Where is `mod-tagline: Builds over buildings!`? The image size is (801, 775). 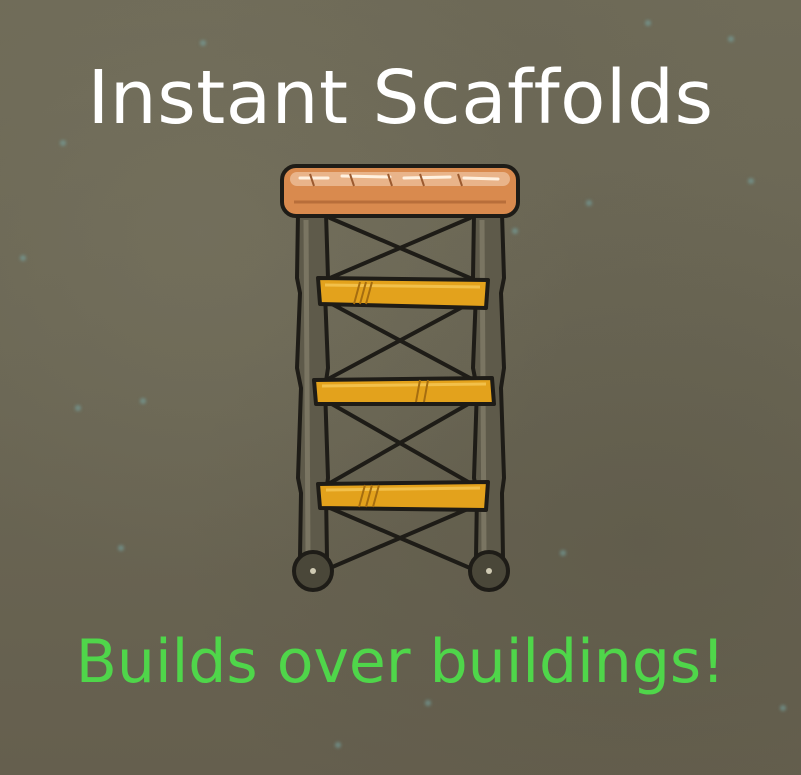 mod-tagline: Builds over buildings! is located at coordinates (400, 662).